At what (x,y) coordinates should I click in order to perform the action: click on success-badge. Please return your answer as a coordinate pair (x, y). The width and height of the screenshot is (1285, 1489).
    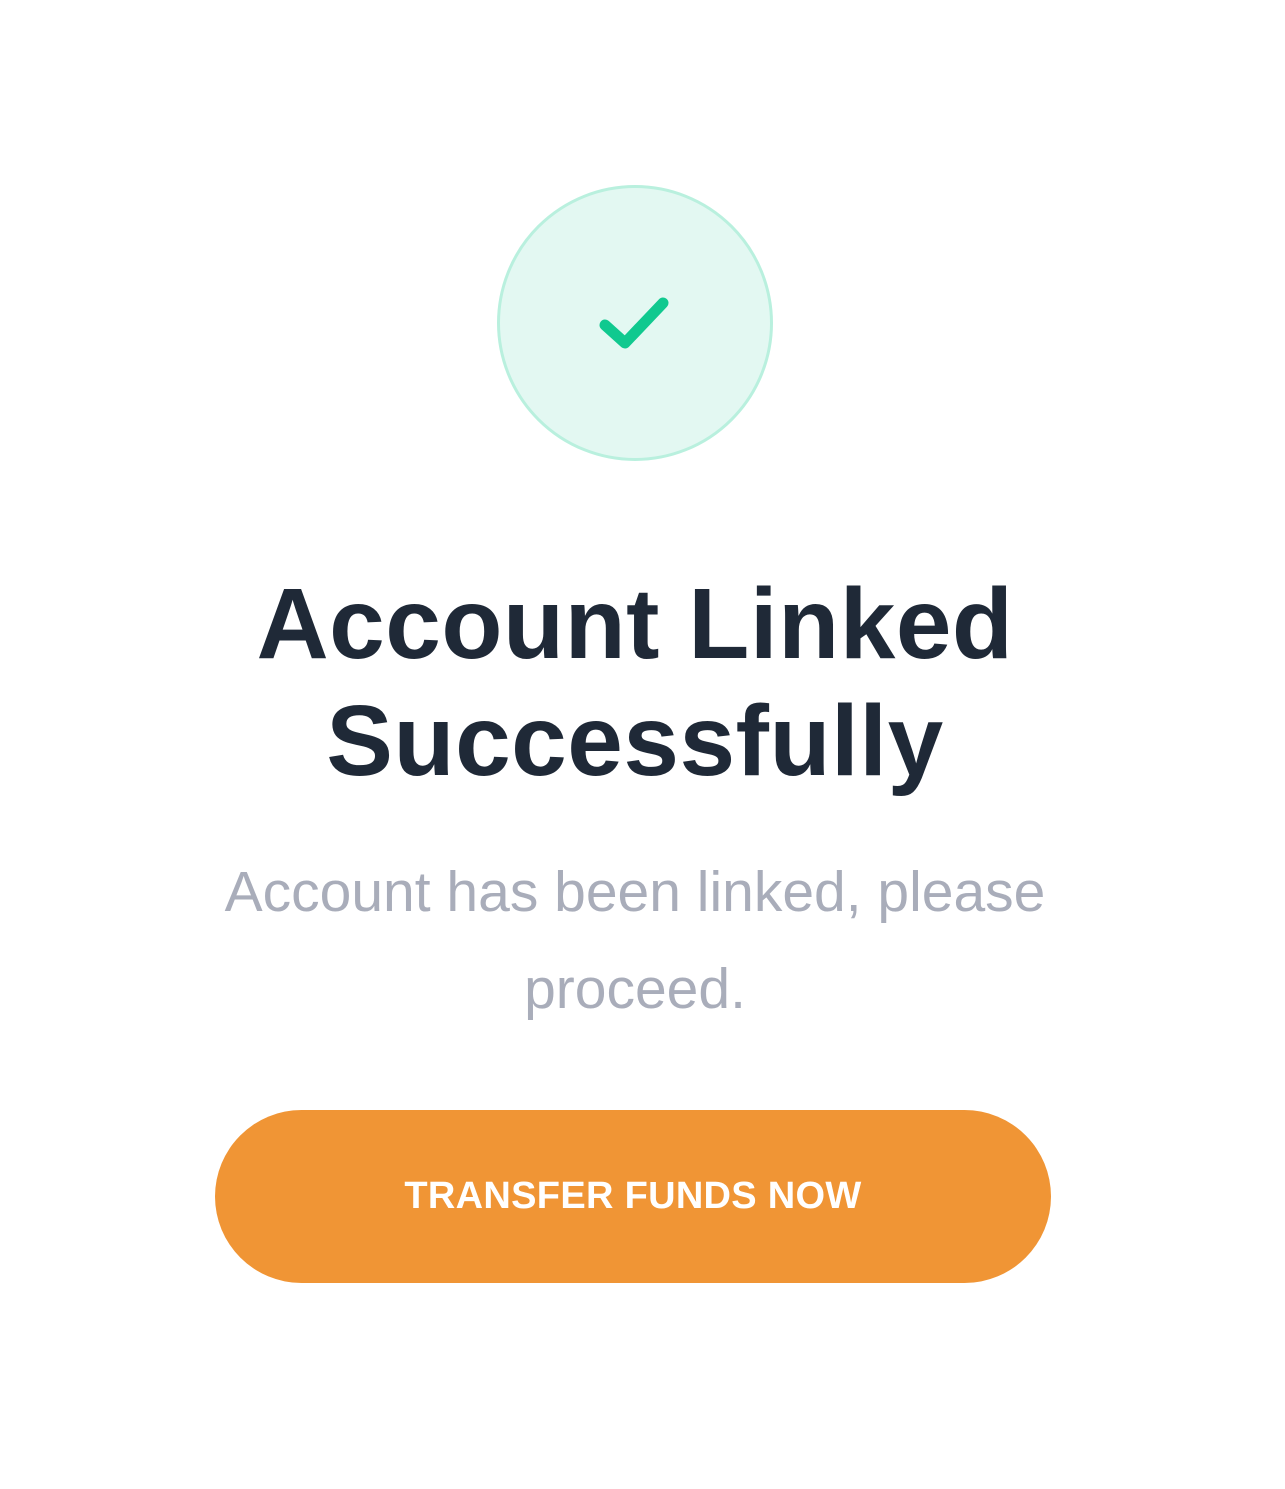
    Looking at the image, I should click on (635, 323).